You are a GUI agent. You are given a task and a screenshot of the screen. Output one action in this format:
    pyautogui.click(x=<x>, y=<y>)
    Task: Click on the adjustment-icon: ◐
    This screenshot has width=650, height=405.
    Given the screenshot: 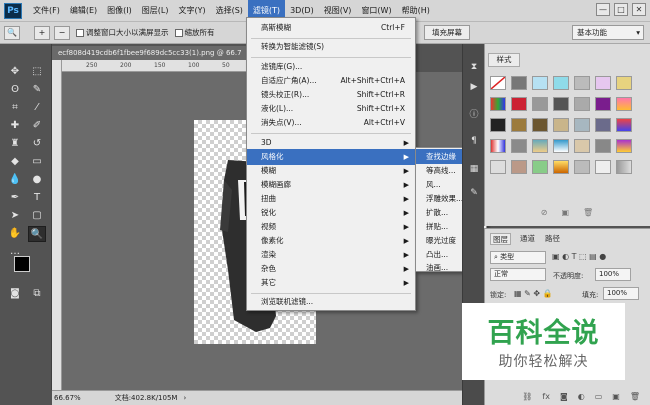 What is the action you would take?
    pyautogui.click(x=581, y=396)
    